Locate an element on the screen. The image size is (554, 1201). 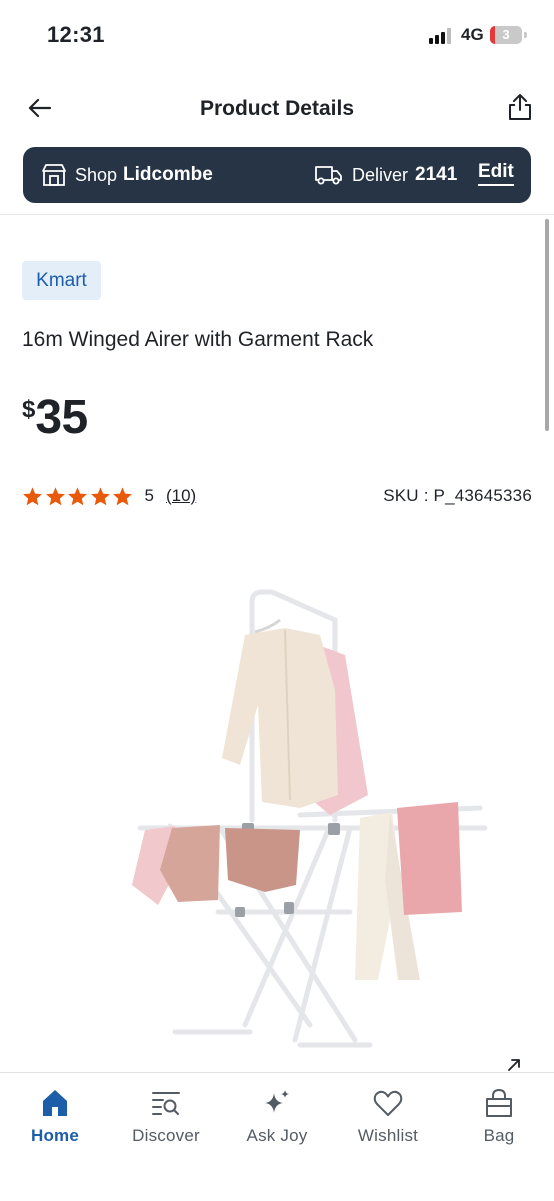
nav-home: Home is located at coordinates (55, 1116).